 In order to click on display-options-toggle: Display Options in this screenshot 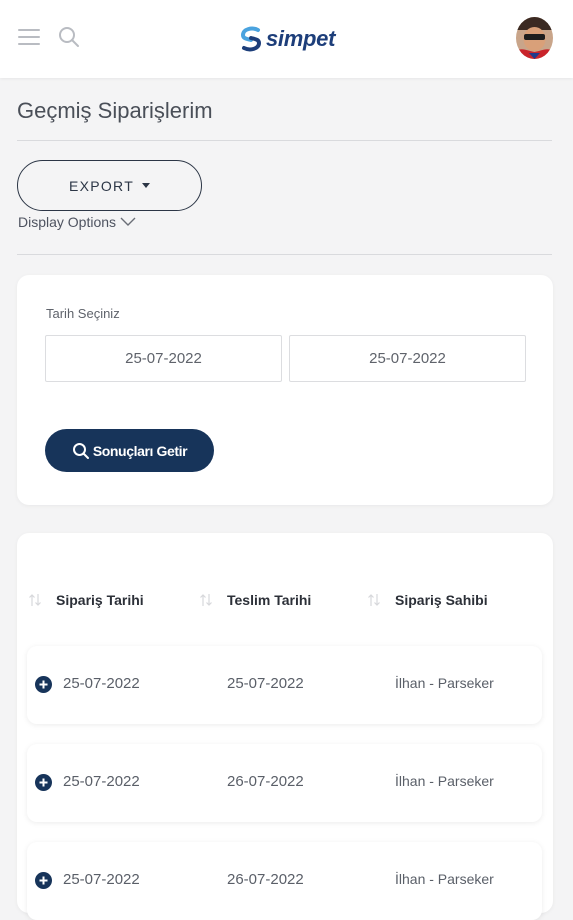, I will do `click(77, 222)`.